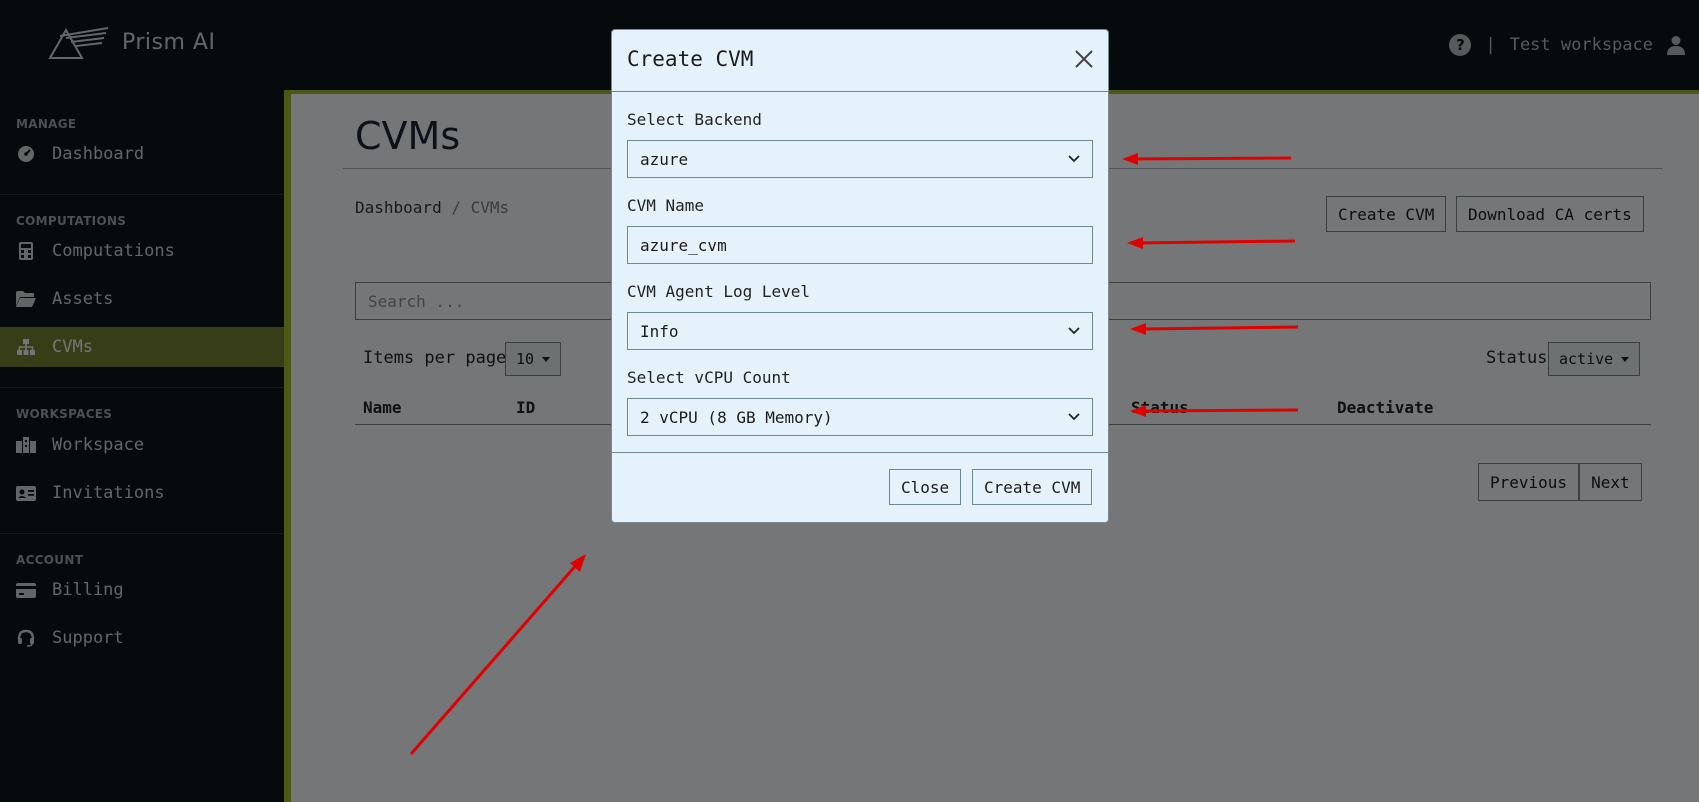 The image size is (1699, 802). Describe the element at coordinates (925, 487) in the screenshot. I see `close-button: Close` at that location.